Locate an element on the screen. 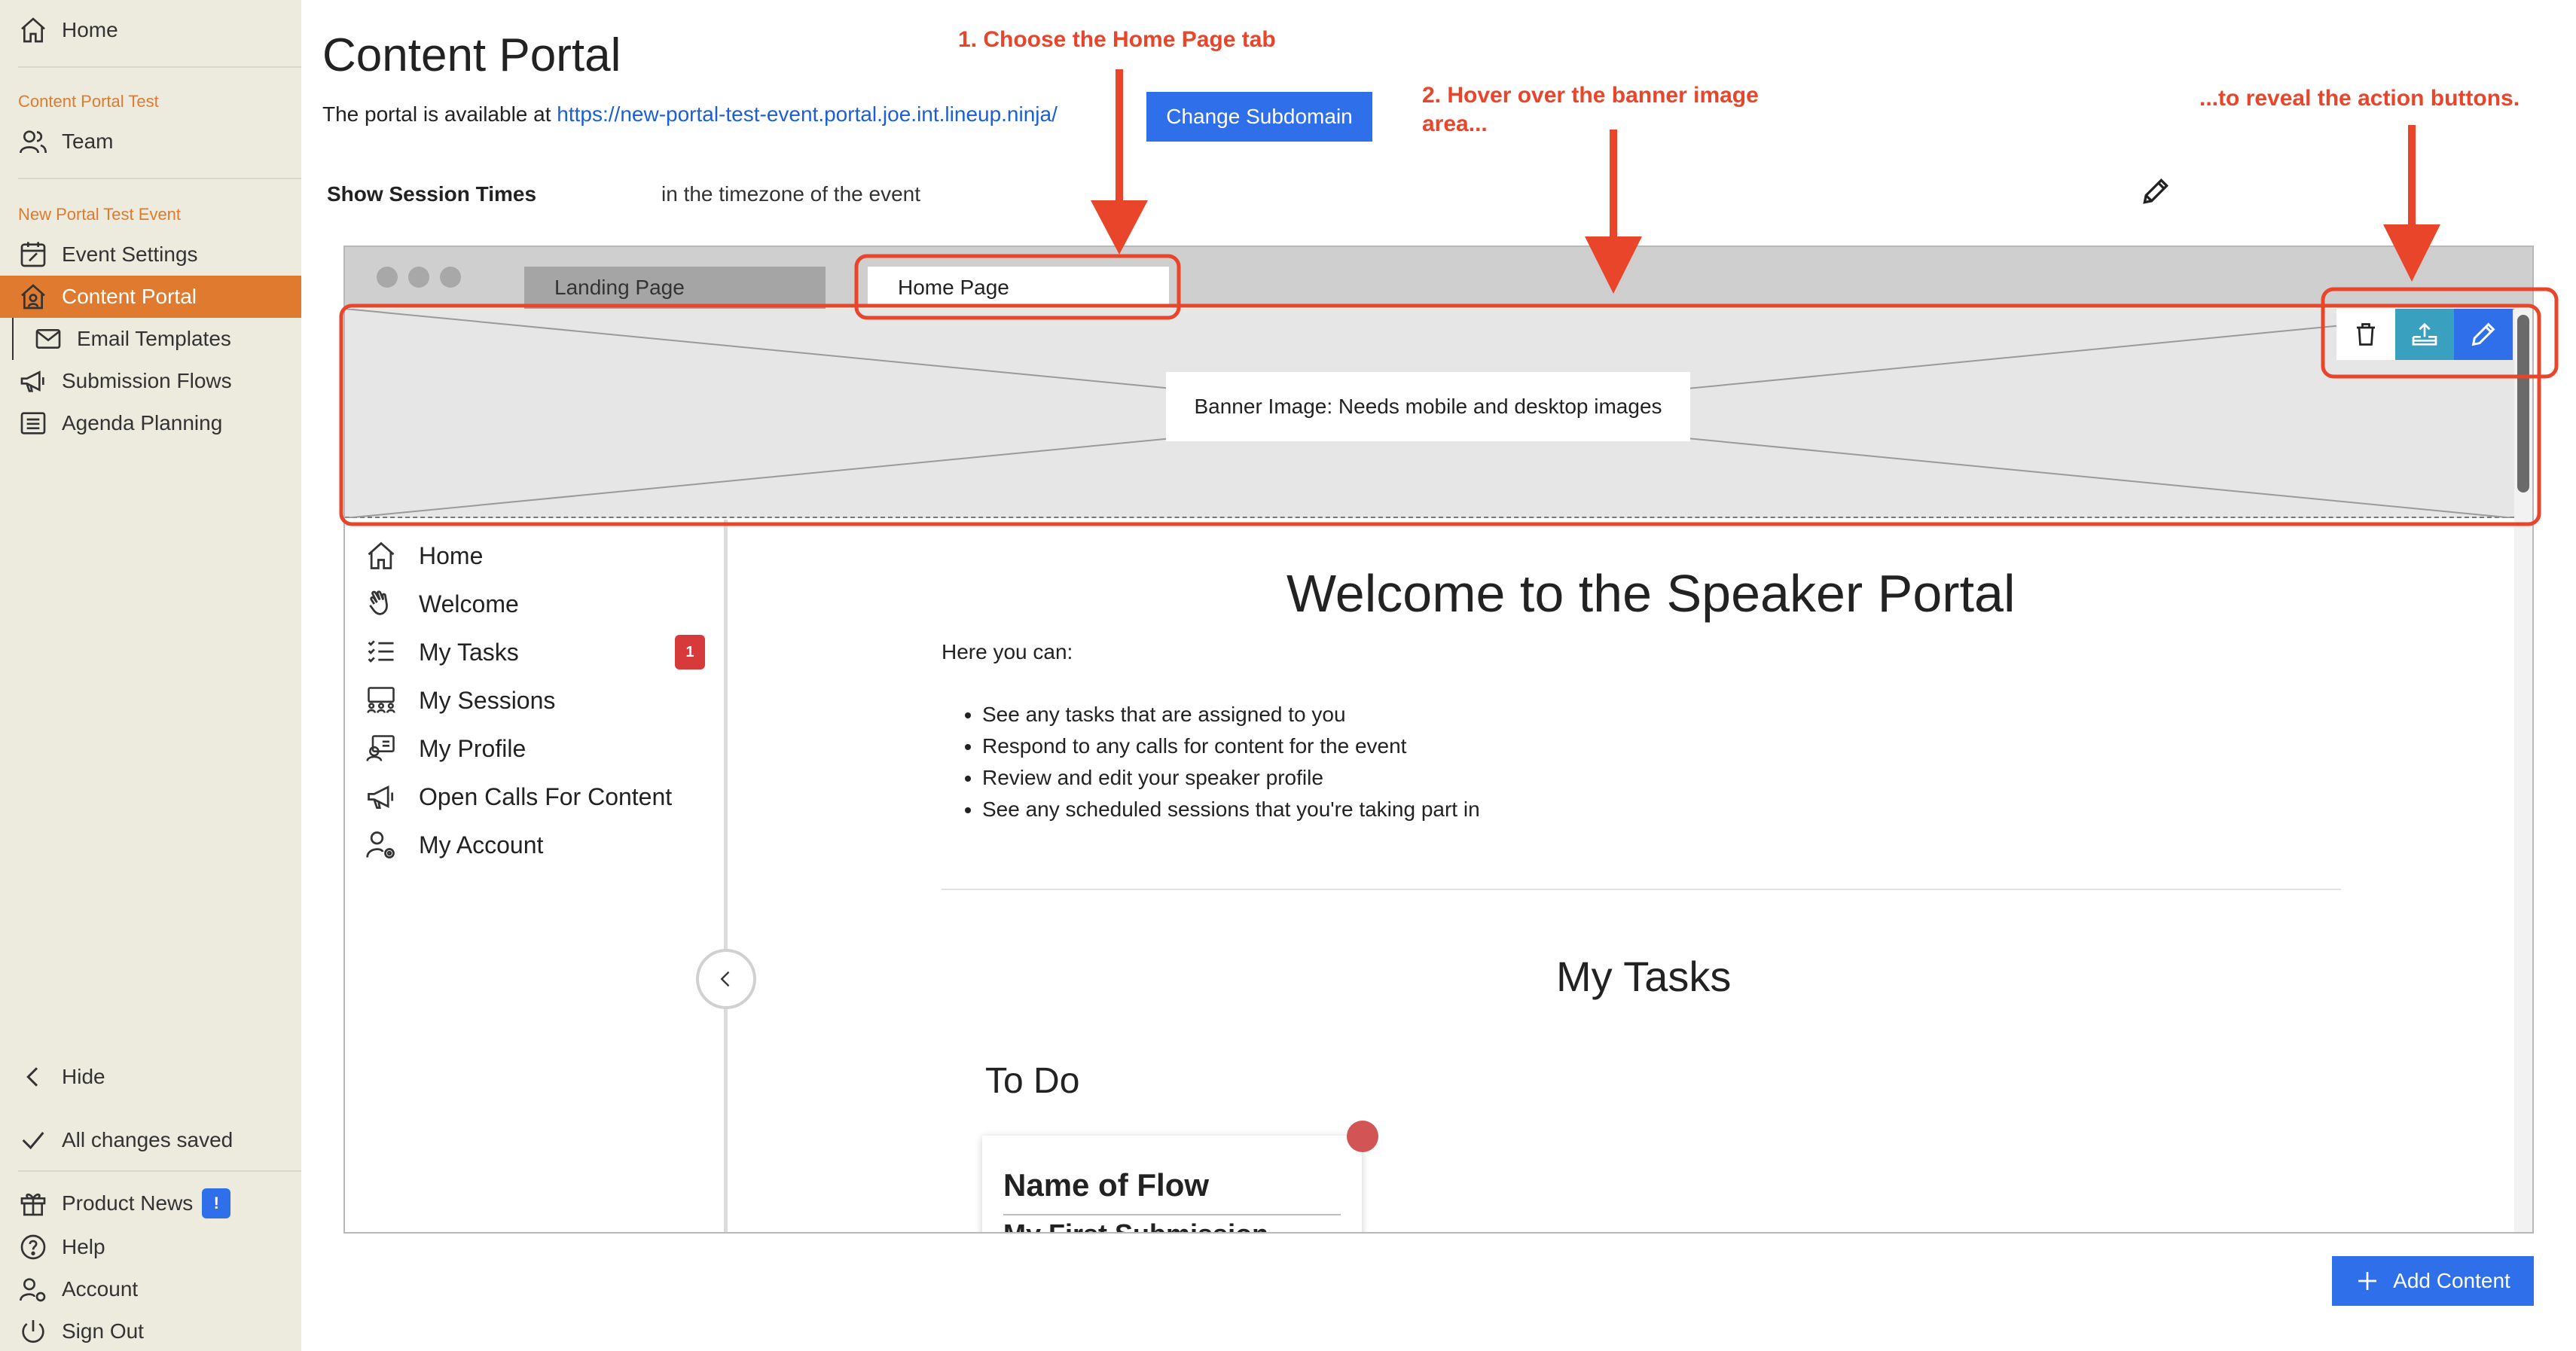  add-content-label: Add Content is located at coordinates (2452, 1280).